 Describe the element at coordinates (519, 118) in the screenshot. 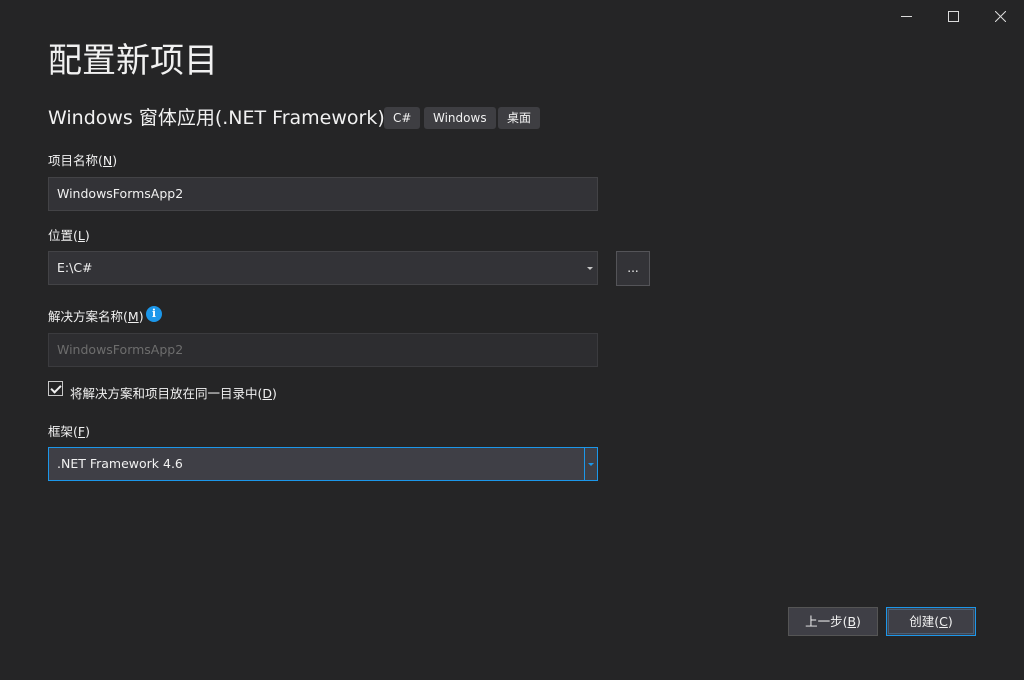

I see `tag-project-type: 桌面` at that location.